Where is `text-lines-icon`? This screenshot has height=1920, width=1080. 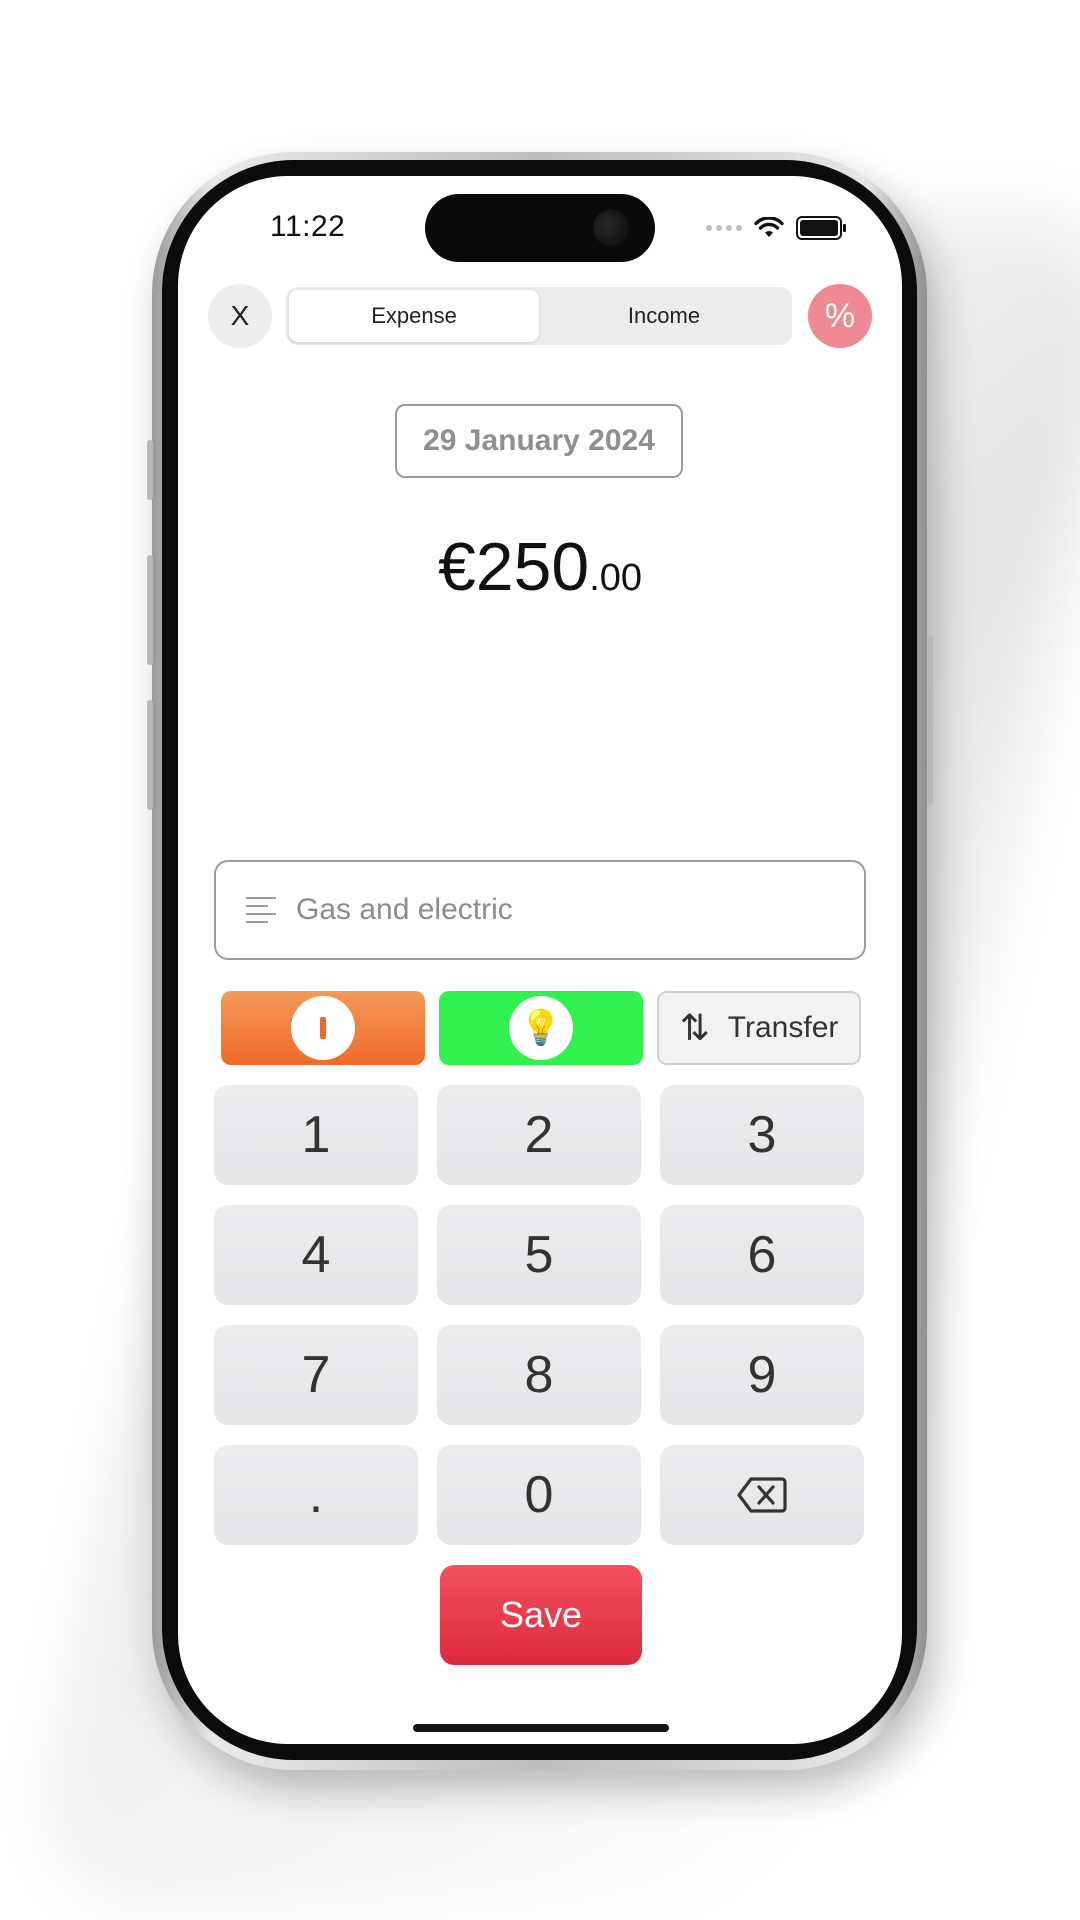 text-lines-icon is located at coordinates (261, 910).